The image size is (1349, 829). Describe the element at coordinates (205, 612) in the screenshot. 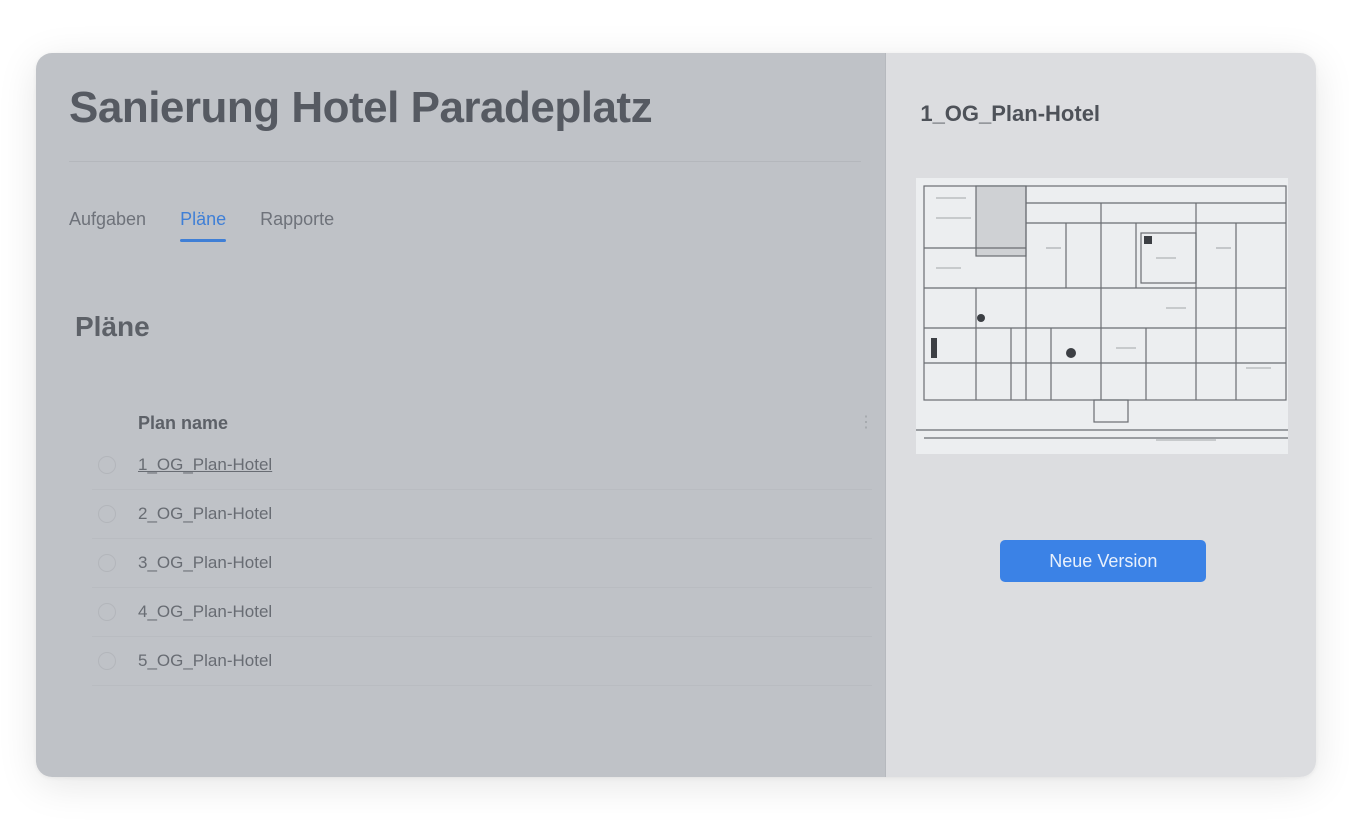

I see `plan-name: 4_OG_Plan-Hotel` at that location.